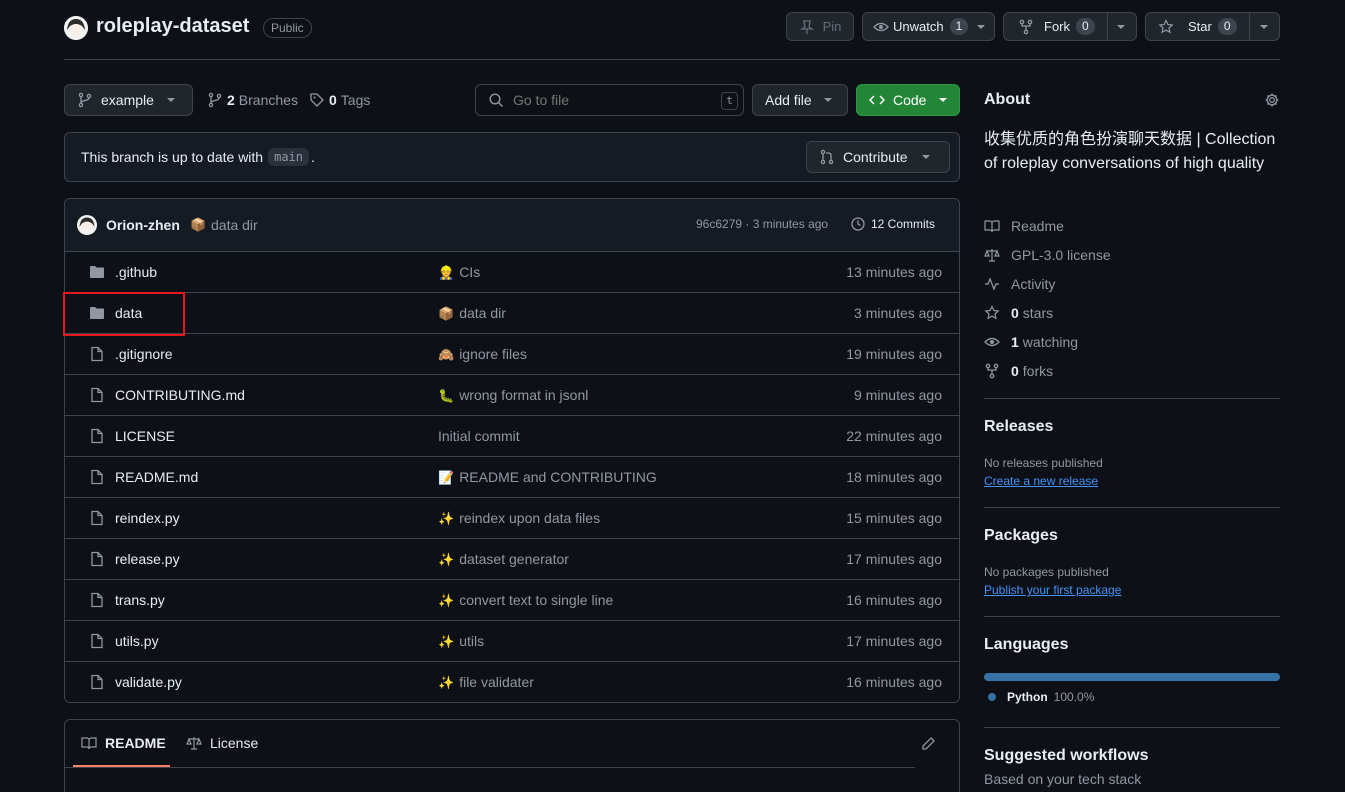 This screenshot has width=1345, height=792. I want to click on file-icon, so click(97, 477).